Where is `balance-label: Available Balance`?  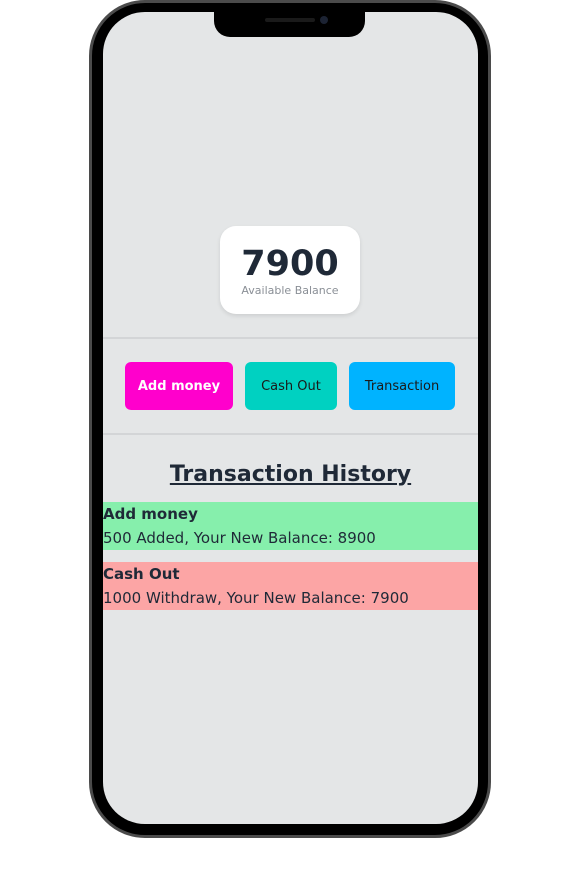 balance-label: Available Balance is located at coordinates (290, 290).